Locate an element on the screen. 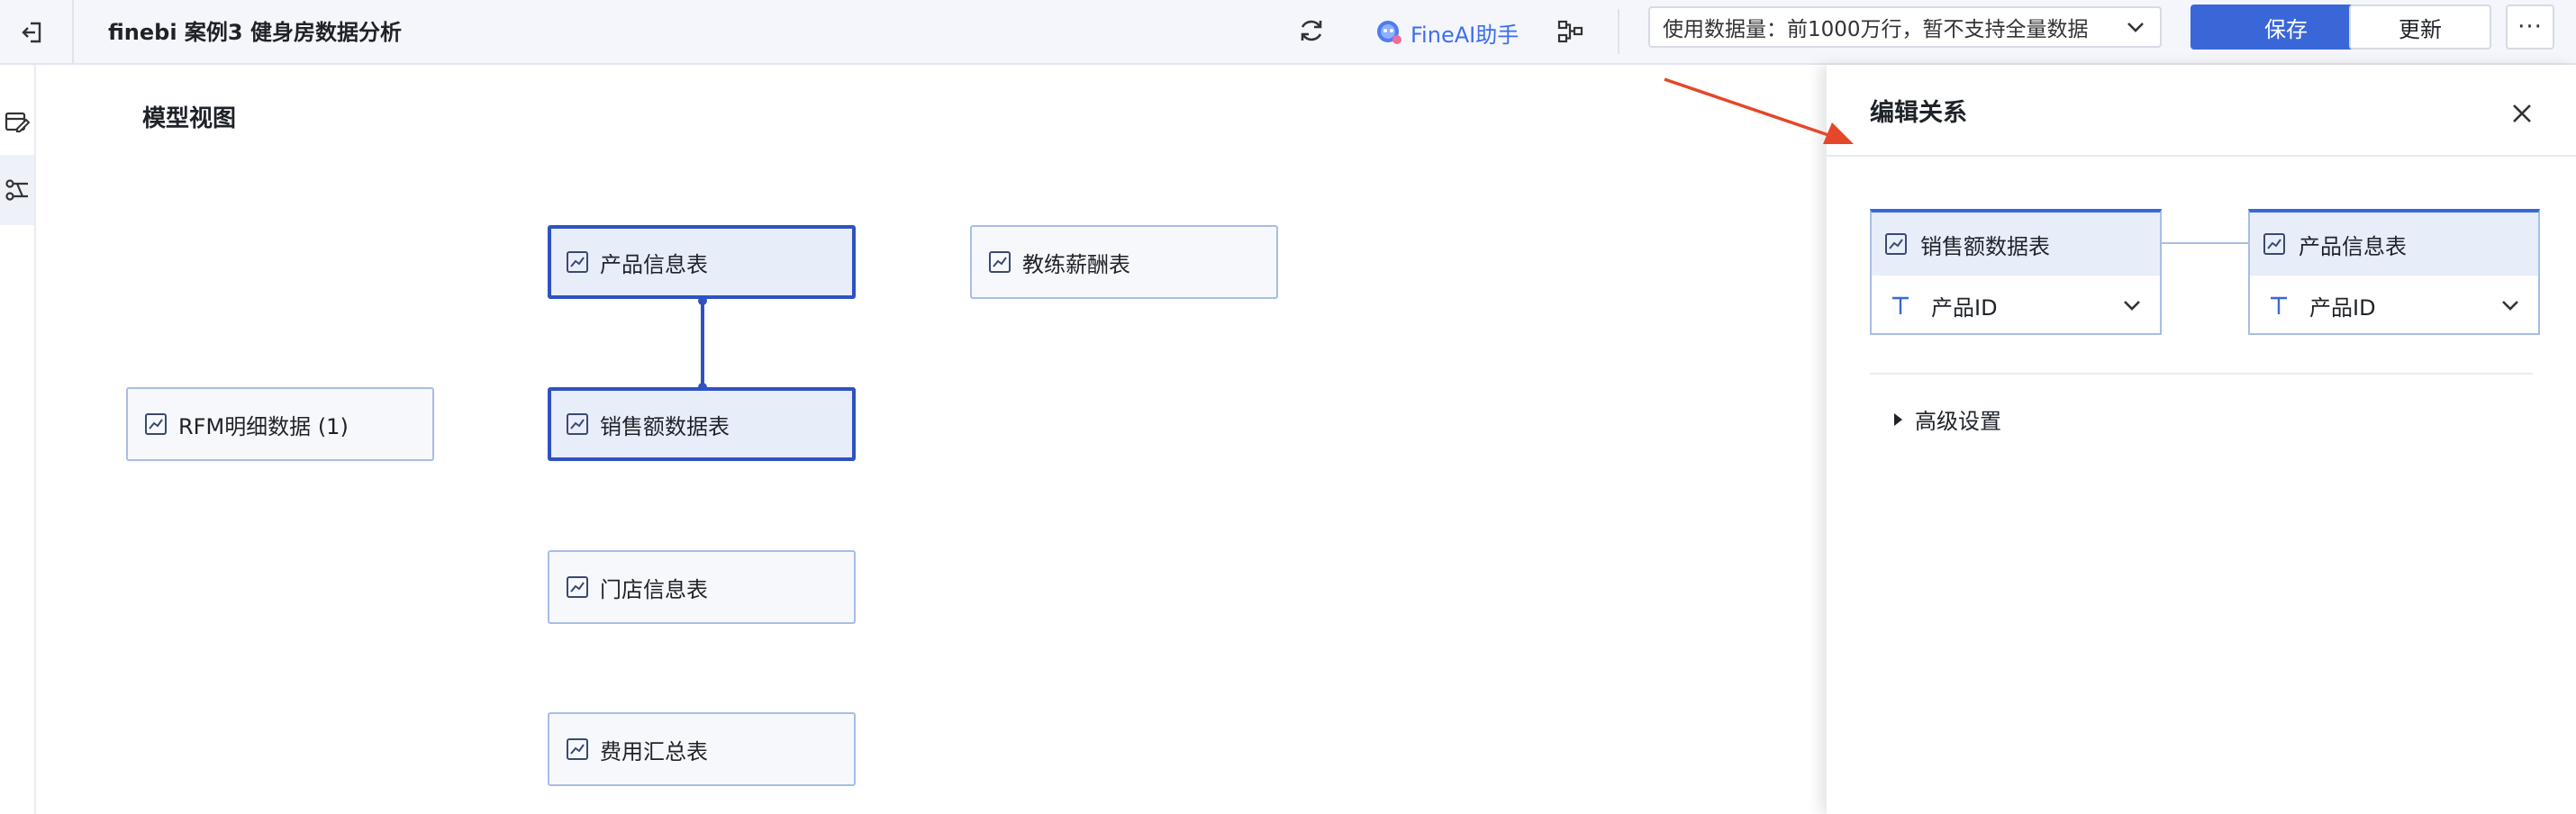  close-icon is located at coordinates (2522, 113).